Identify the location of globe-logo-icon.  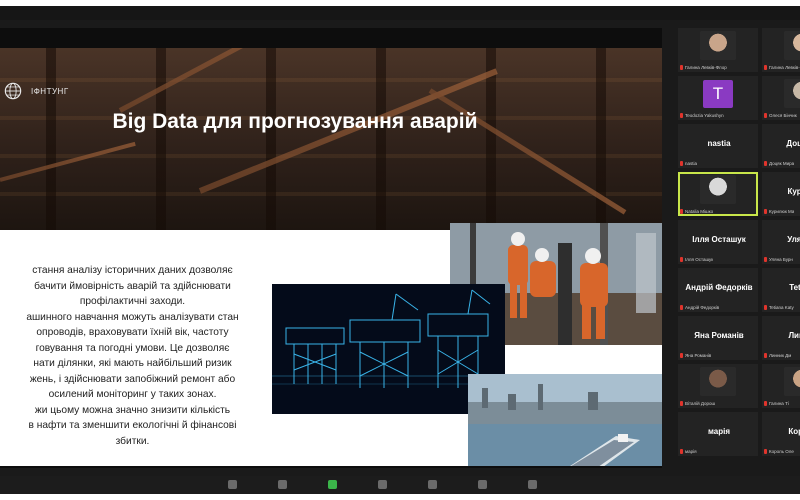
(13, 91).